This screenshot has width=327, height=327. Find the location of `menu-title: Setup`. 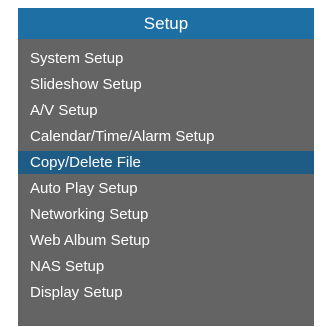

menu-title: Setup is located at coordinates (166, 23).